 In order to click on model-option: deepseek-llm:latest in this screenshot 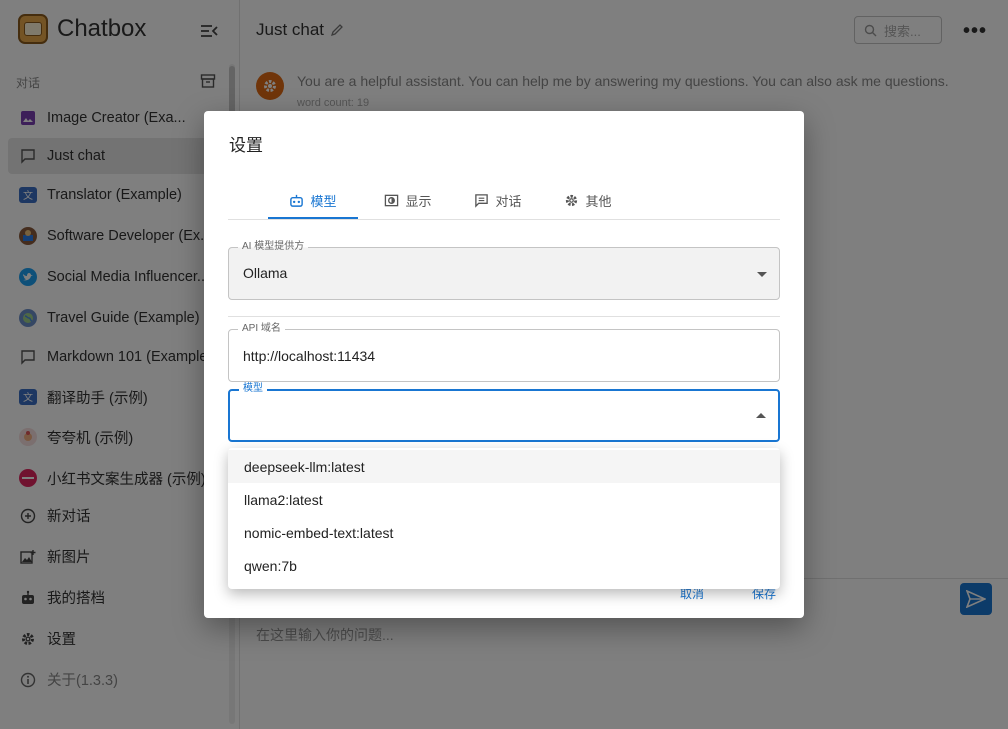, I will do `click(504, 466)`.